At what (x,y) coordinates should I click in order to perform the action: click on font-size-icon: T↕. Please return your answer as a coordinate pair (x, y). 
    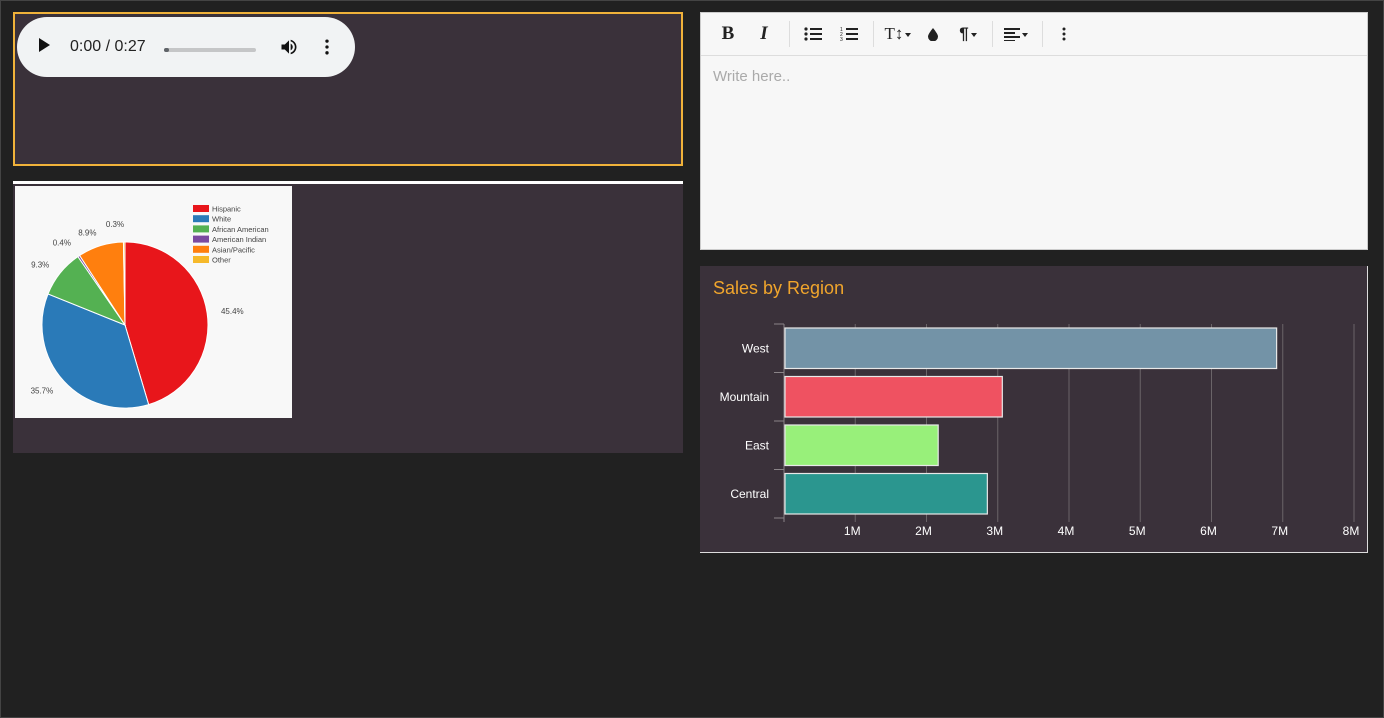
    Looking at the image, I should click on (894, 33).